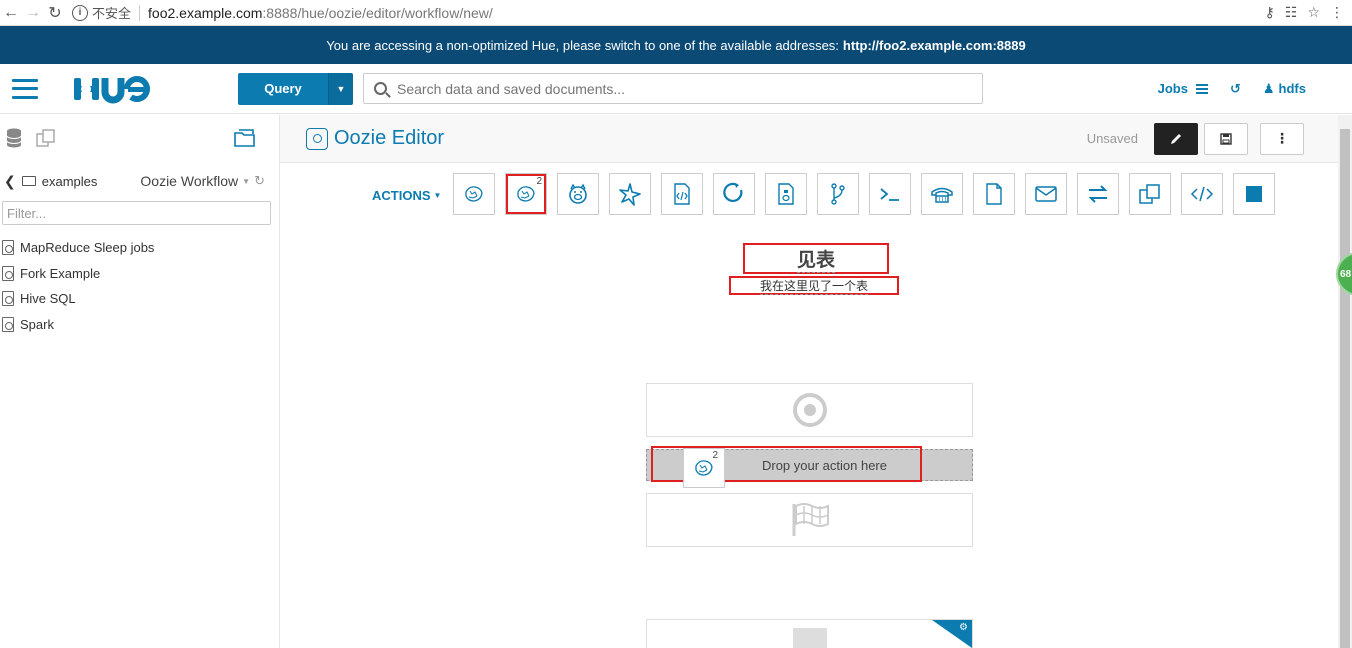 This screenshot has height=648, width=1352. What do you see at coordinates (246, 181) in the screenshot?
I see `chevron-down-icon: ▼` at bounding box center [246, 181].